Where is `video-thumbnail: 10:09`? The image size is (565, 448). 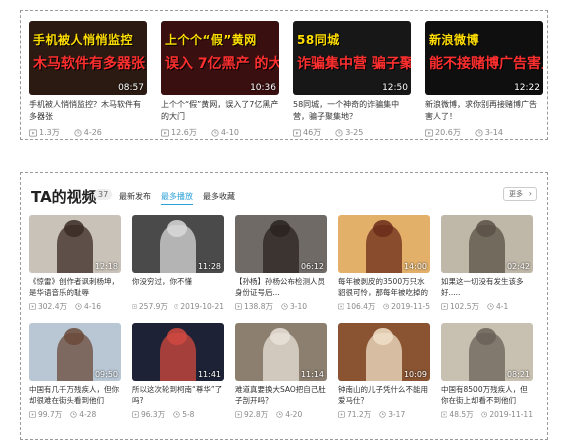
video-thumbnail: 10:09 is located at coordinates (384, 352).